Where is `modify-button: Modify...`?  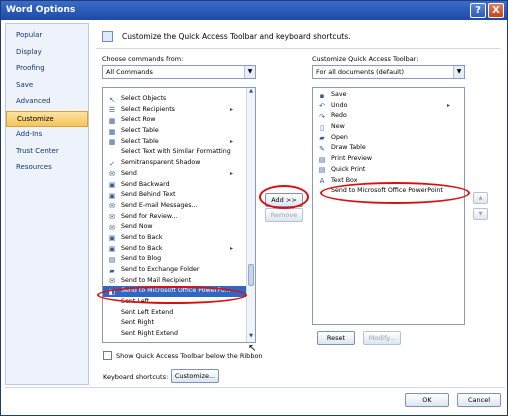
modify-button: Modify... is located at coordinates (382, 338).